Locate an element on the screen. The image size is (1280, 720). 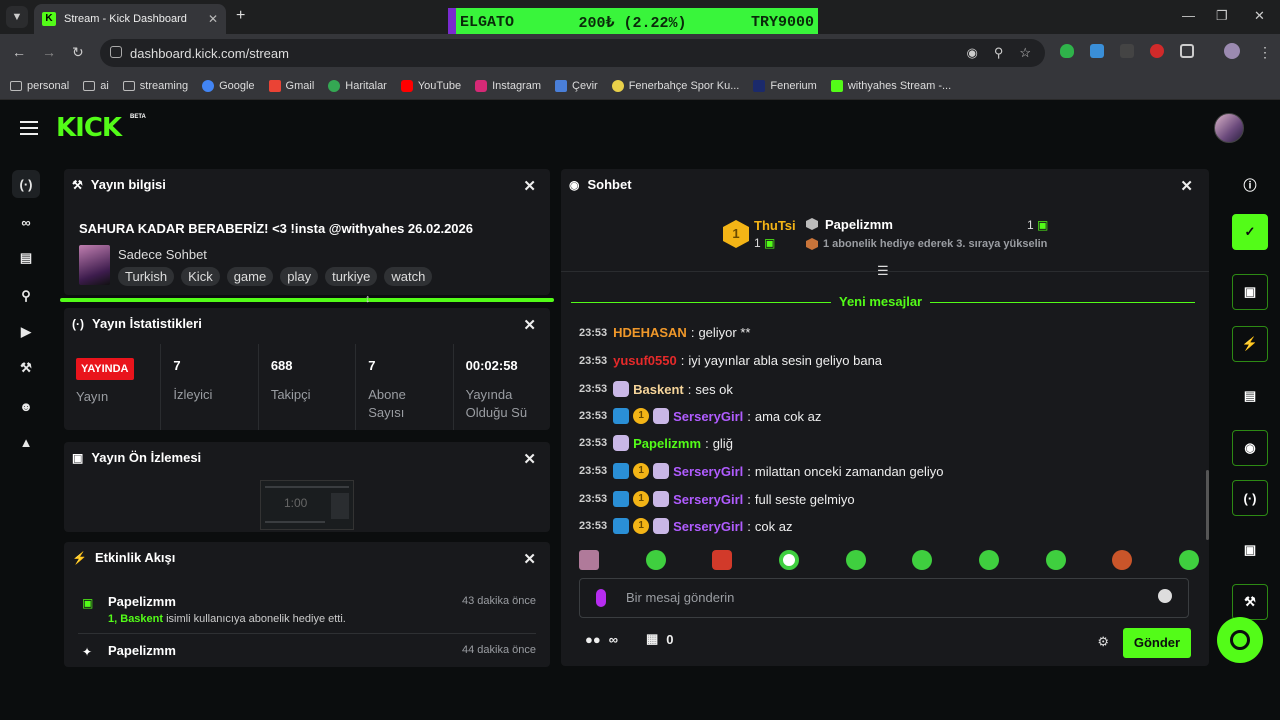
tab-search-button: ▼ is located at coordinates (17, 17).